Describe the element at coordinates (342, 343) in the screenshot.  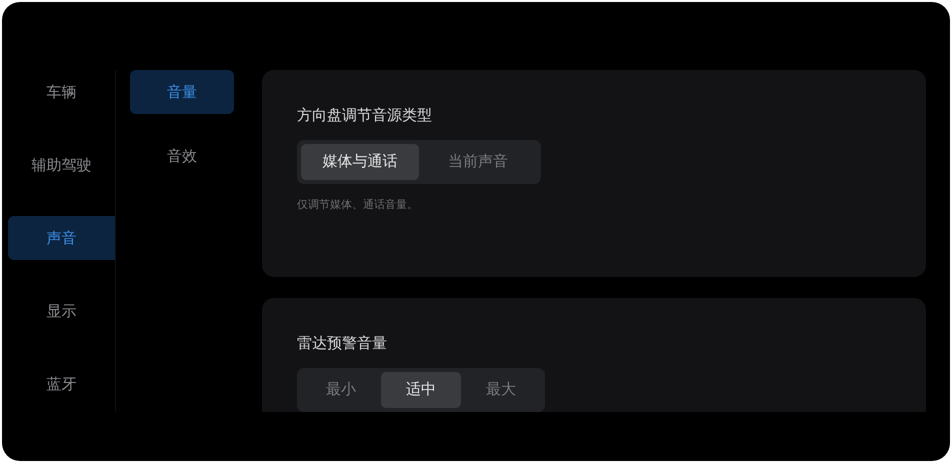
I see `section-title: 雷达预警音量` at that location.